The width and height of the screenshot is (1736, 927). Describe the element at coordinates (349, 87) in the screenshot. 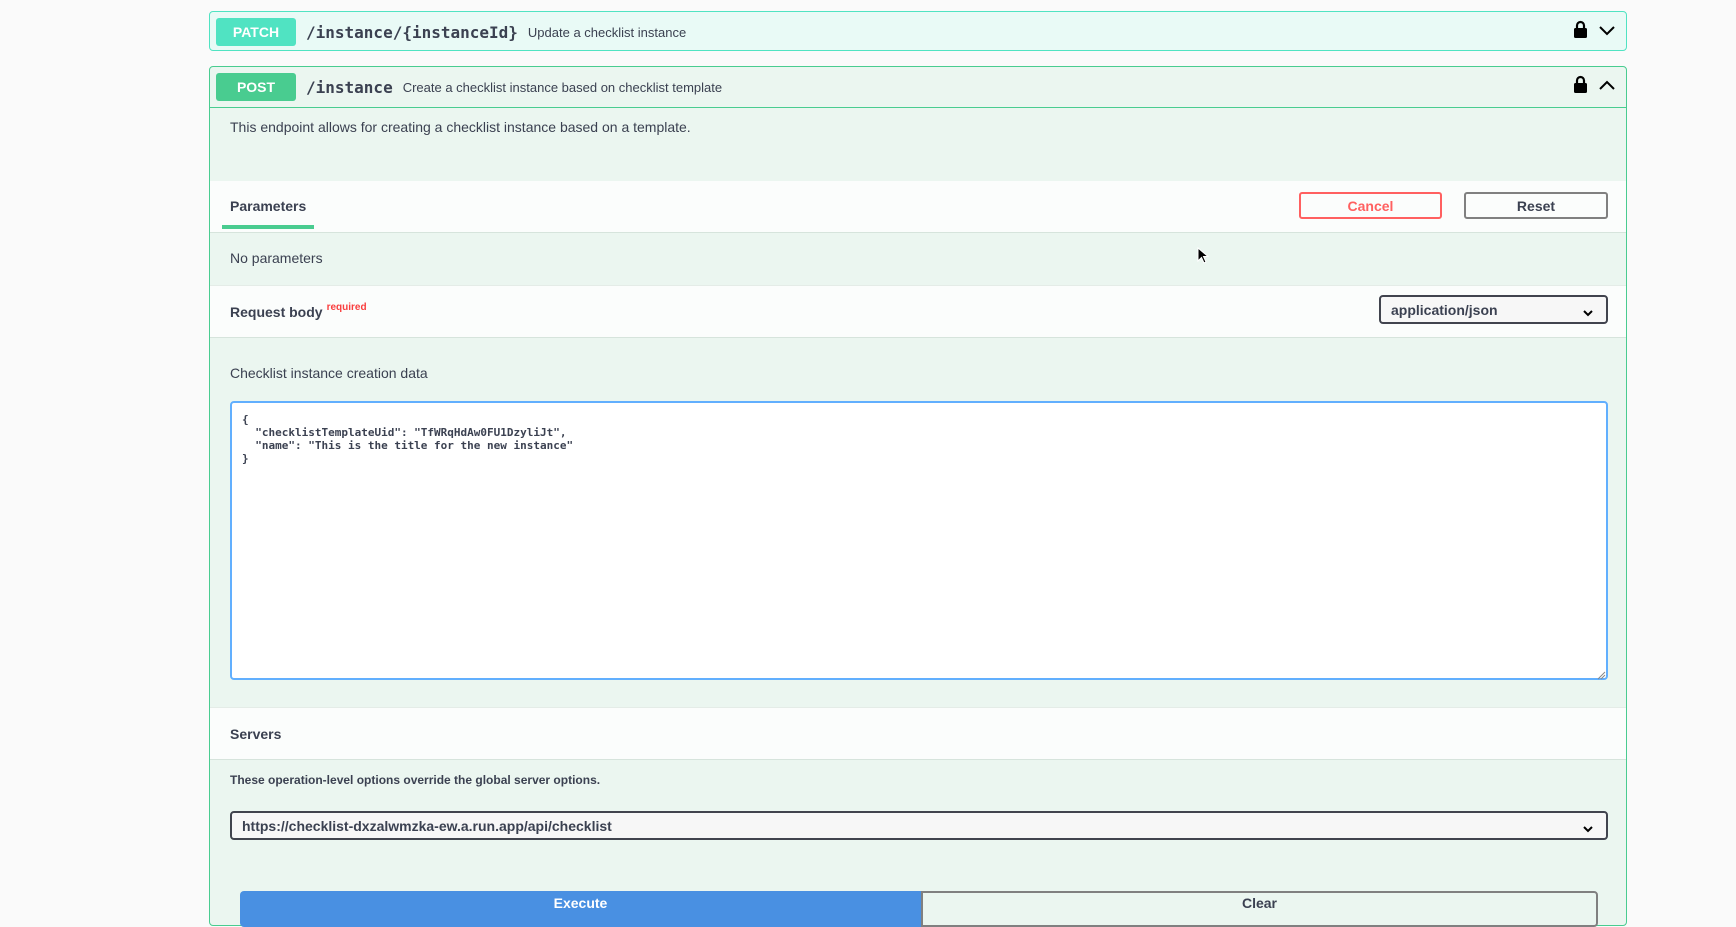

I see `endpoint-path: /instance` at that location.